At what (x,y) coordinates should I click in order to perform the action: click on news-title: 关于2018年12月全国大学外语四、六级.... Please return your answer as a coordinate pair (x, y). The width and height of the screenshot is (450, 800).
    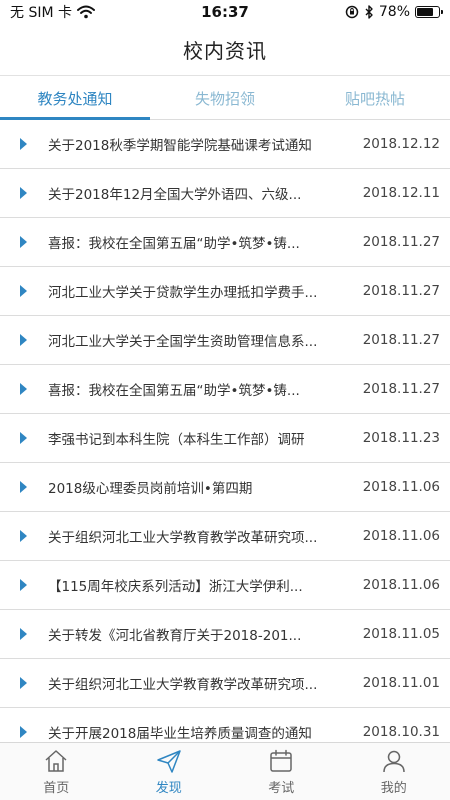
    Looking at the image, I should click on (175, 195).